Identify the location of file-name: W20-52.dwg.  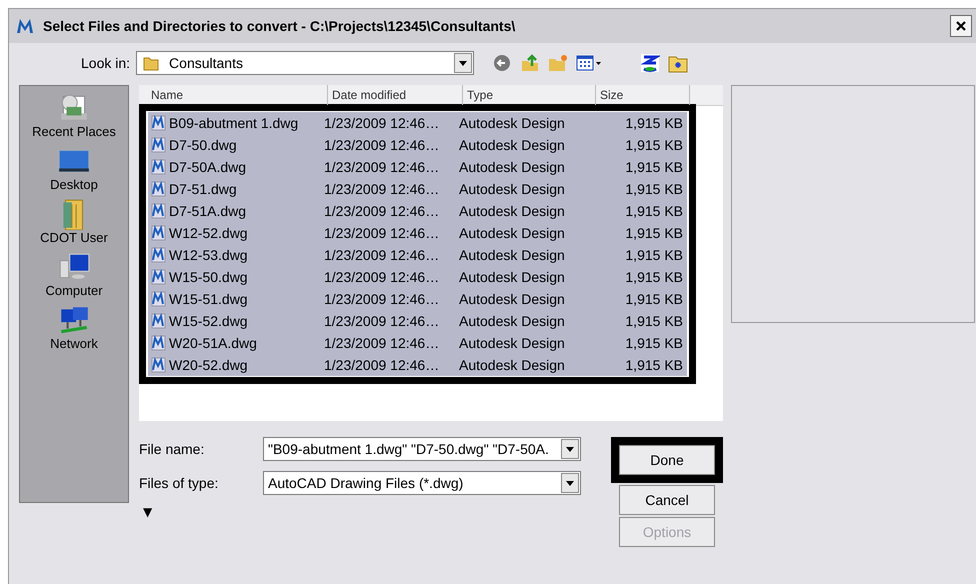
(208, 365).